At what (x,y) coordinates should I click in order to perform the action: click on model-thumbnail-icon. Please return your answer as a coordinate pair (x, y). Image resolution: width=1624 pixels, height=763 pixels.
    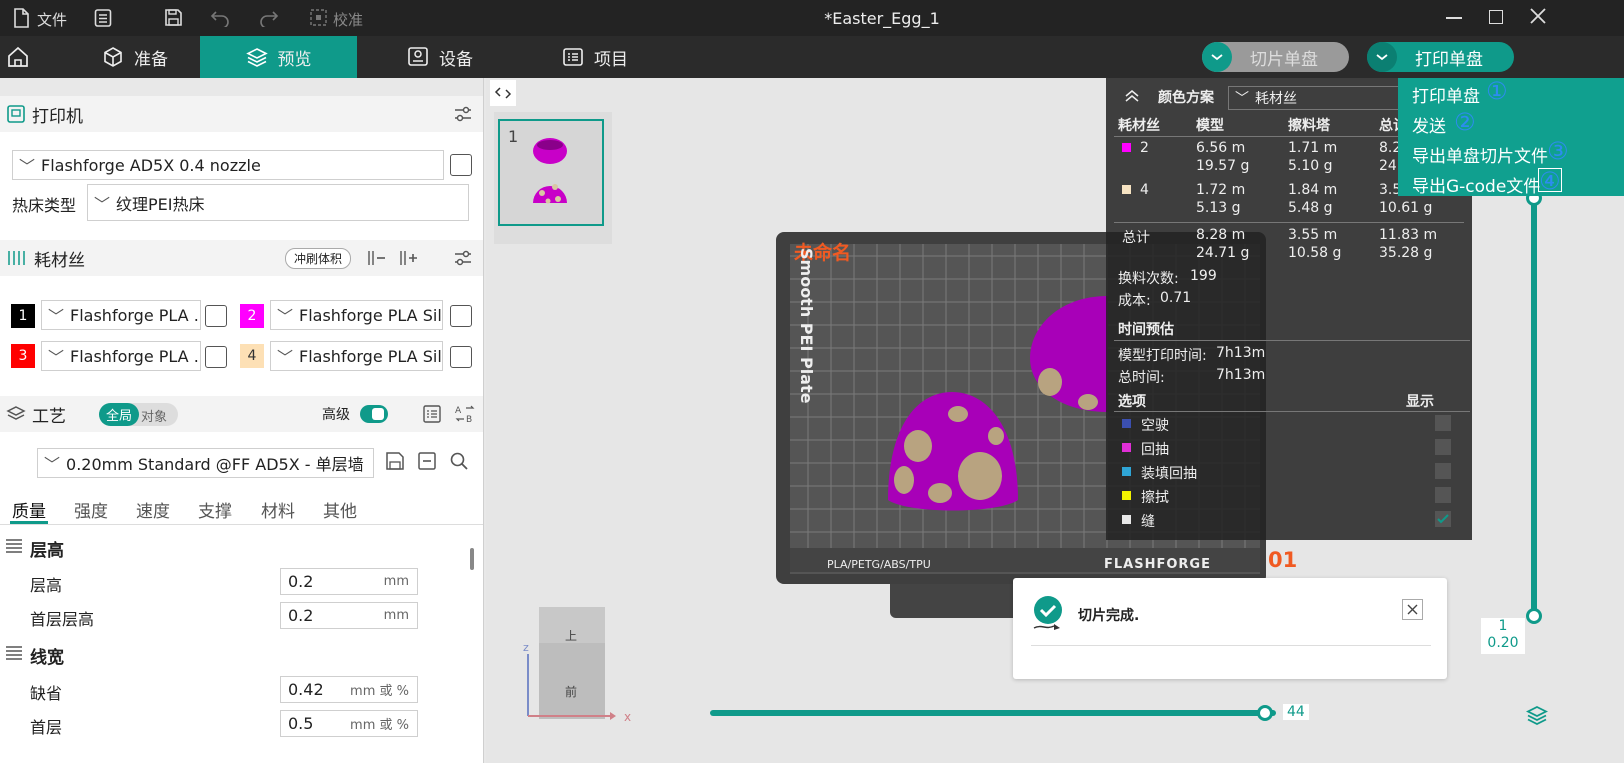
    Looking at the image, I should click on (550, 171).